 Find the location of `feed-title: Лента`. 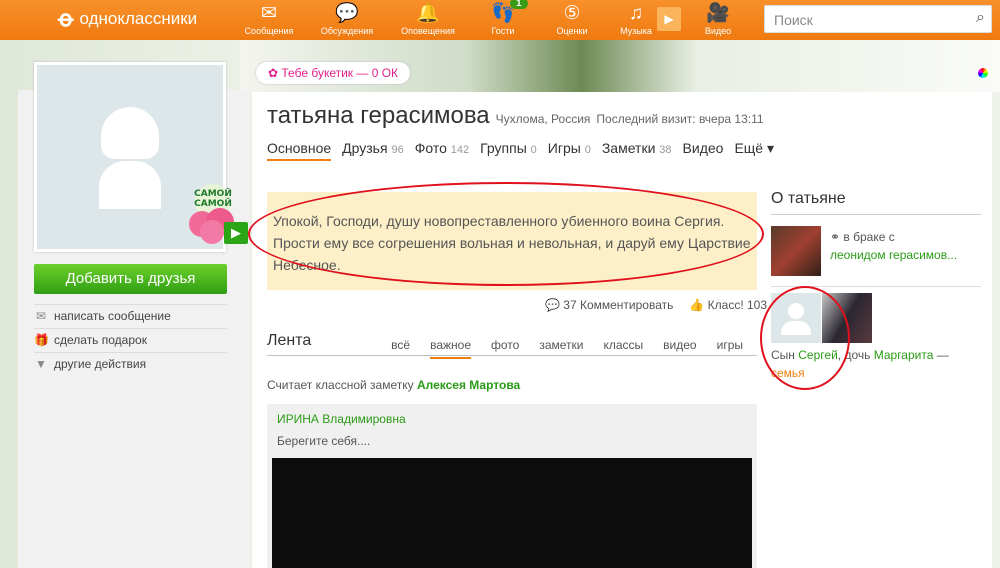

feed-title: Лента is located at coordinates (289, 340).